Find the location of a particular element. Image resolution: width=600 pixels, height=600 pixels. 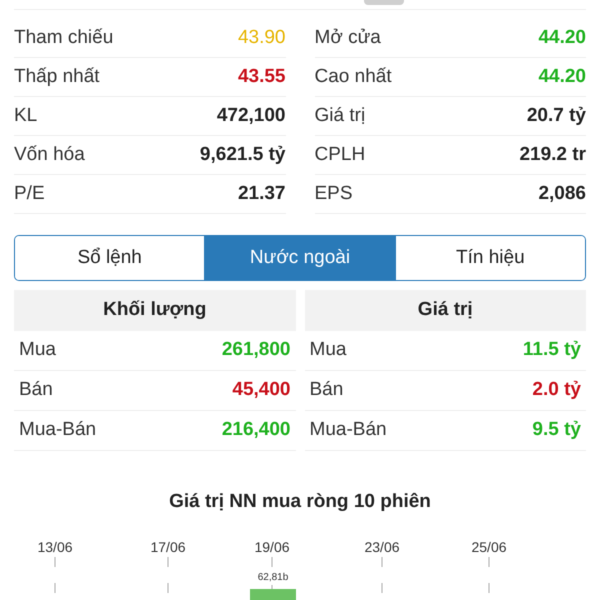

stat-label: Vốn hóa is located at coordinates (49, 154).